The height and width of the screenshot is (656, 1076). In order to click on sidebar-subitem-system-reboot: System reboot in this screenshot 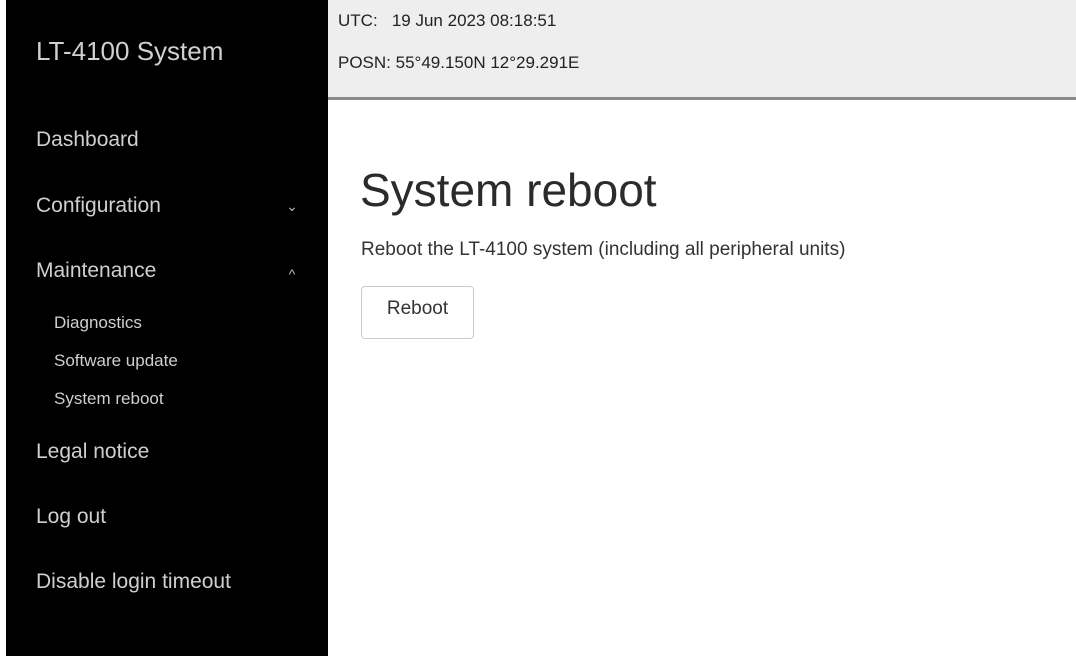, I will do `click(109, 399)`.